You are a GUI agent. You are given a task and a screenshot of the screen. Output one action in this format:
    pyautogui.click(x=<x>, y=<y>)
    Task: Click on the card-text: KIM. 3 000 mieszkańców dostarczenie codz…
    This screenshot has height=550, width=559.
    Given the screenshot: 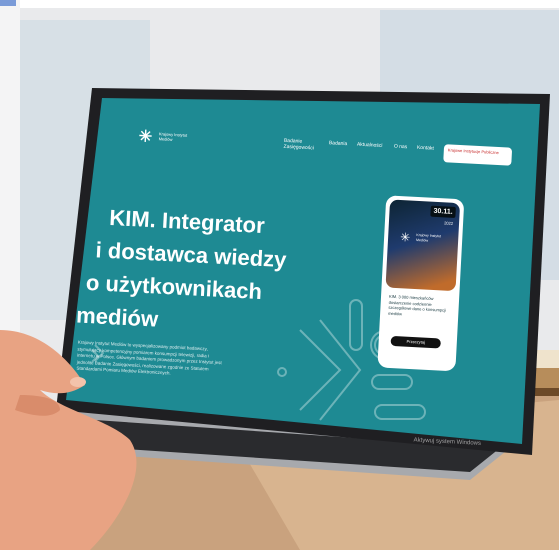 What is the action you would take?
    pyautogui.click(x=417, y=304)
    